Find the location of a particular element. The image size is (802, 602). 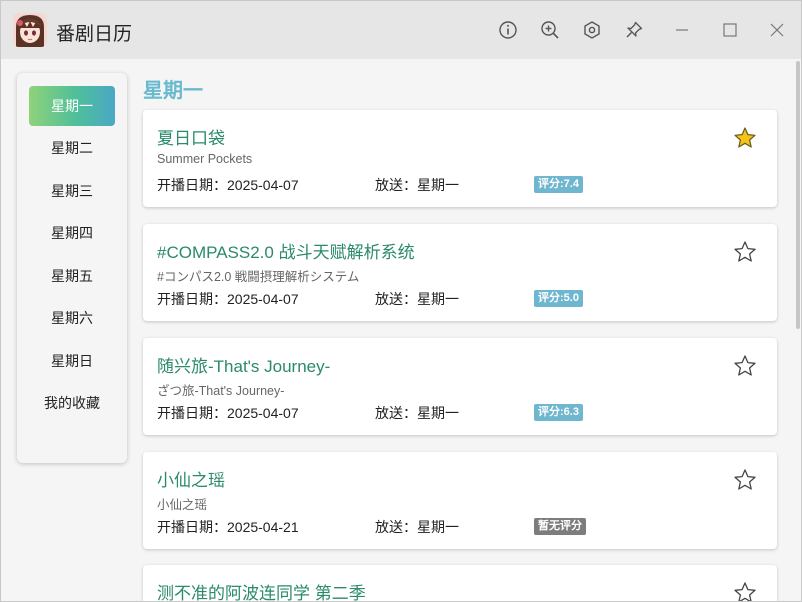

title-bar: 番剧日历 is located at coordinates (401, 30).